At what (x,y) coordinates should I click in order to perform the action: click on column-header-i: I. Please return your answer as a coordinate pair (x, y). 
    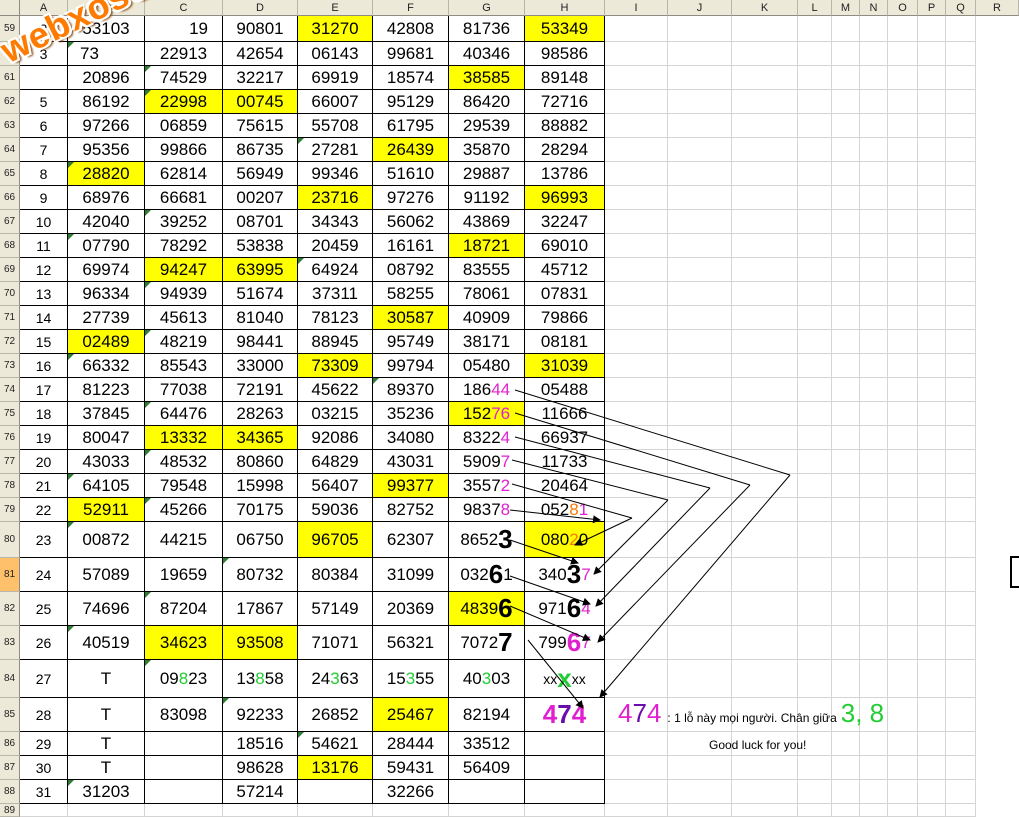
    Looking at the image, I should click on (636, 8).